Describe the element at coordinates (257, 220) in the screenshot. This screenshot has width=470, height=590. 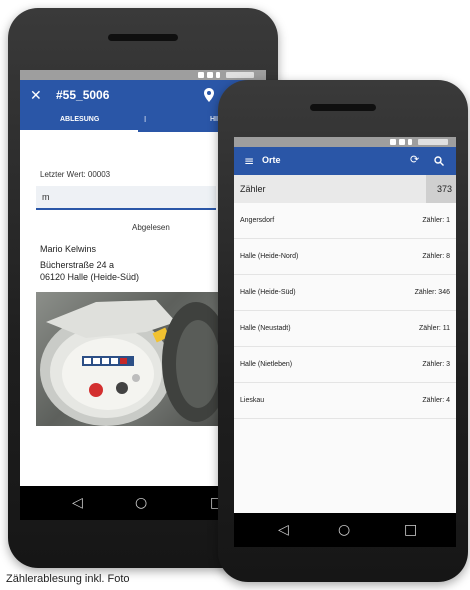
I see `location-name: Angersdorf` at that location.